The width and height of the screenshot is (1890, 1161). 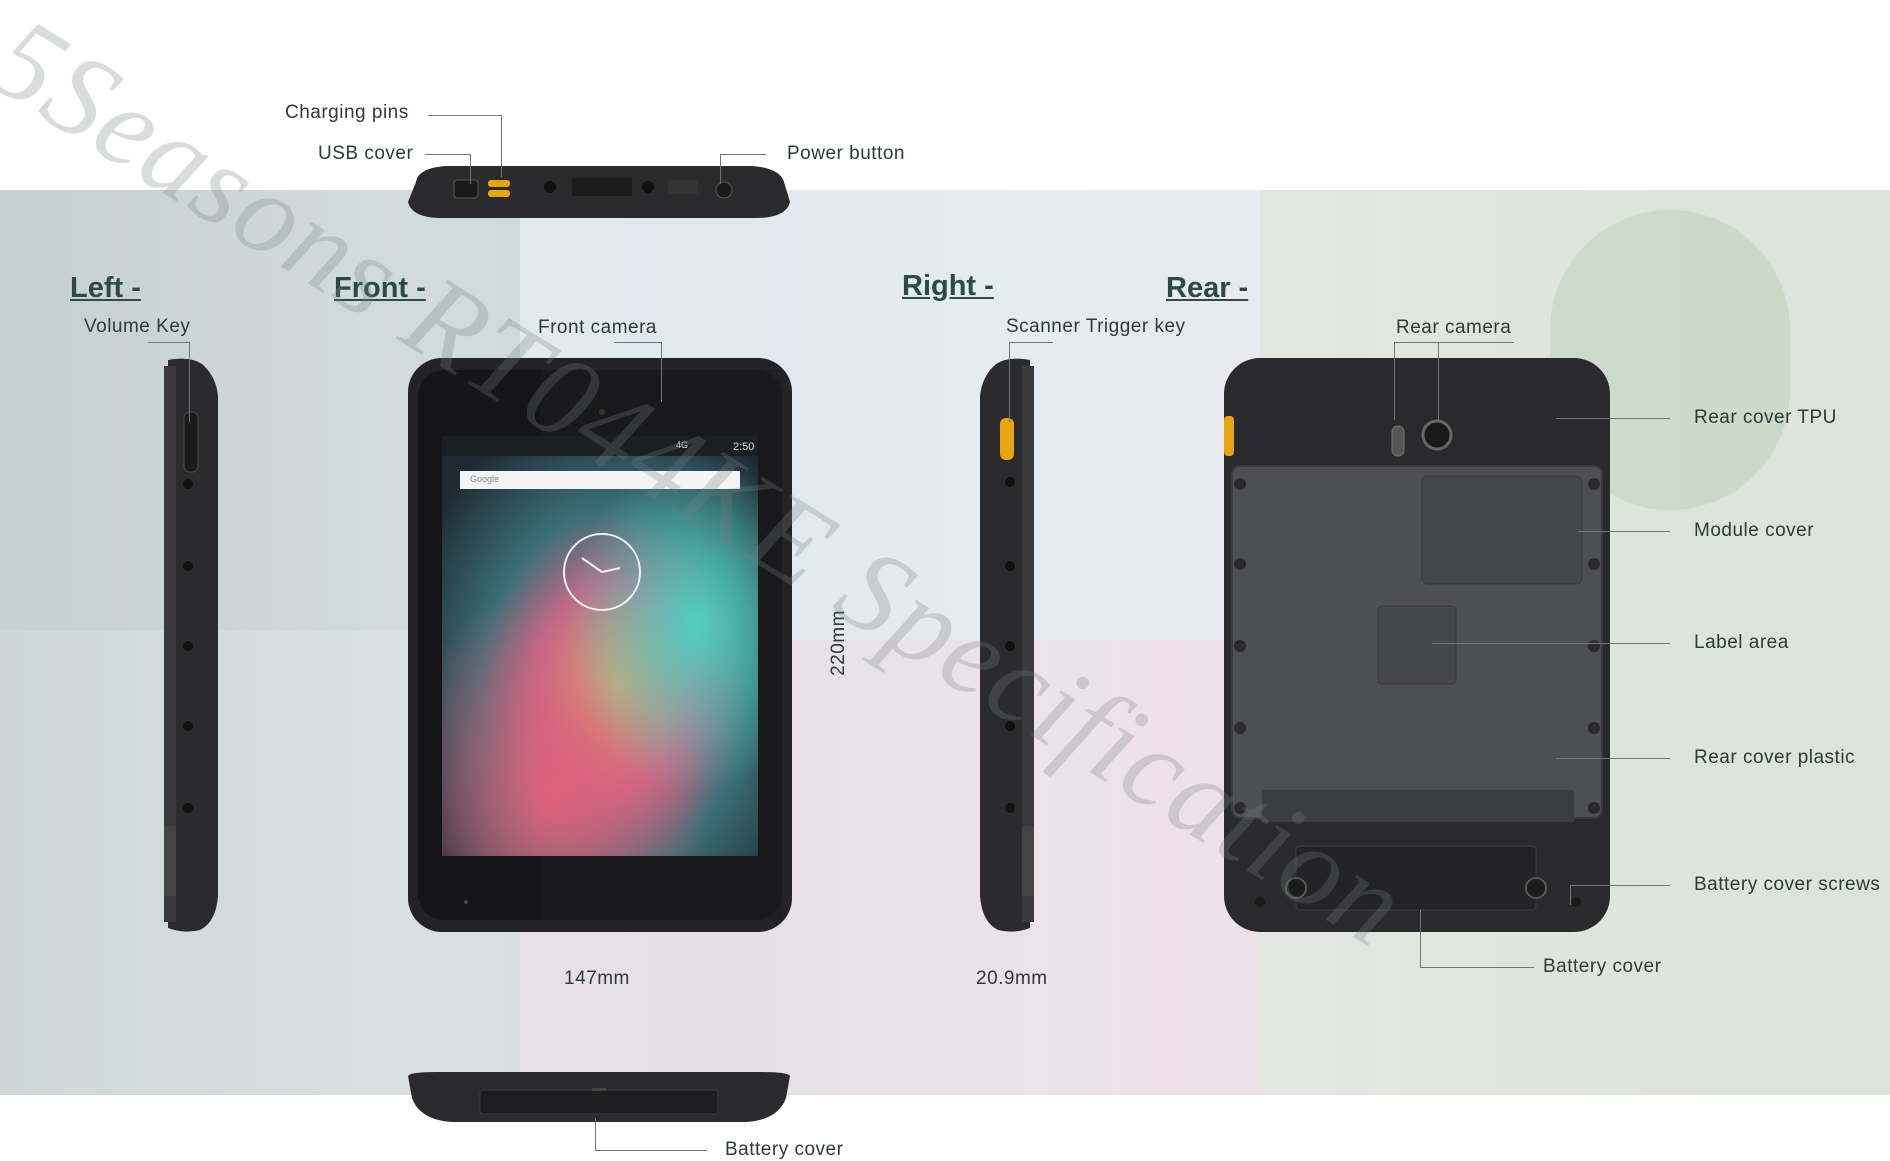 What do you see at coordinates (744, 447) in the screenshot?
I see `status-time: 2:50` at bounding box center [744, 447].